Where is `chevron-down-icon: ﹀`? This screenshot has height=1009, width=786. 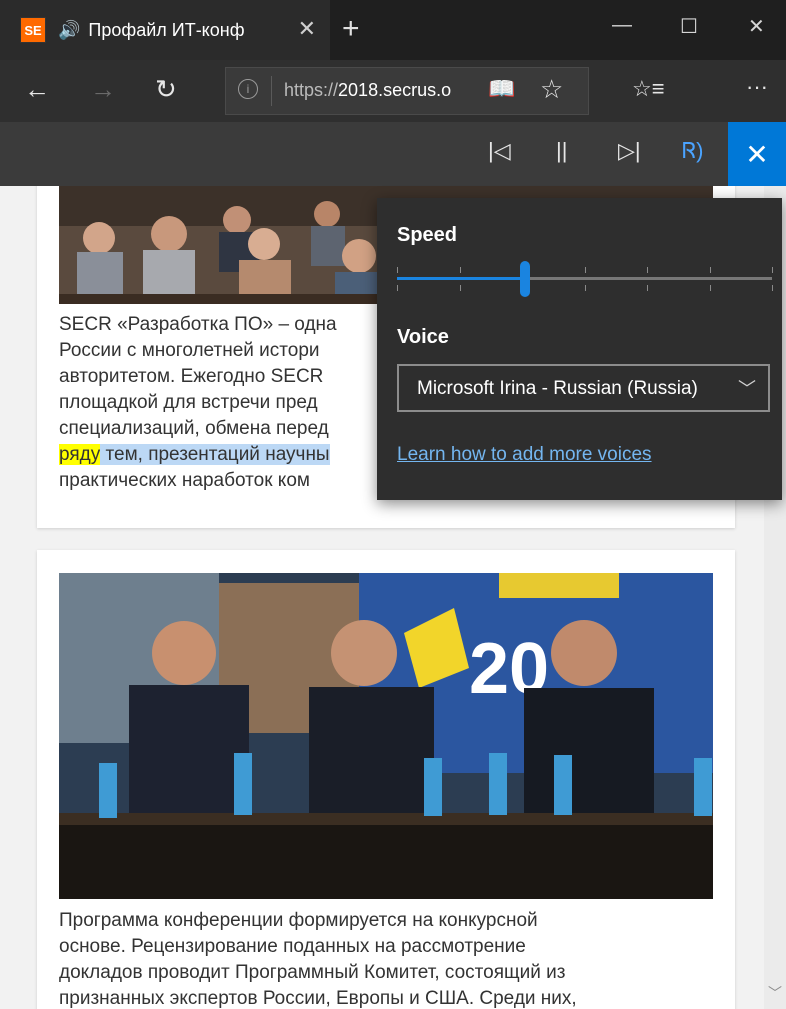
chevron-down-icon: ﹀ is located at coordinates (747, 389).